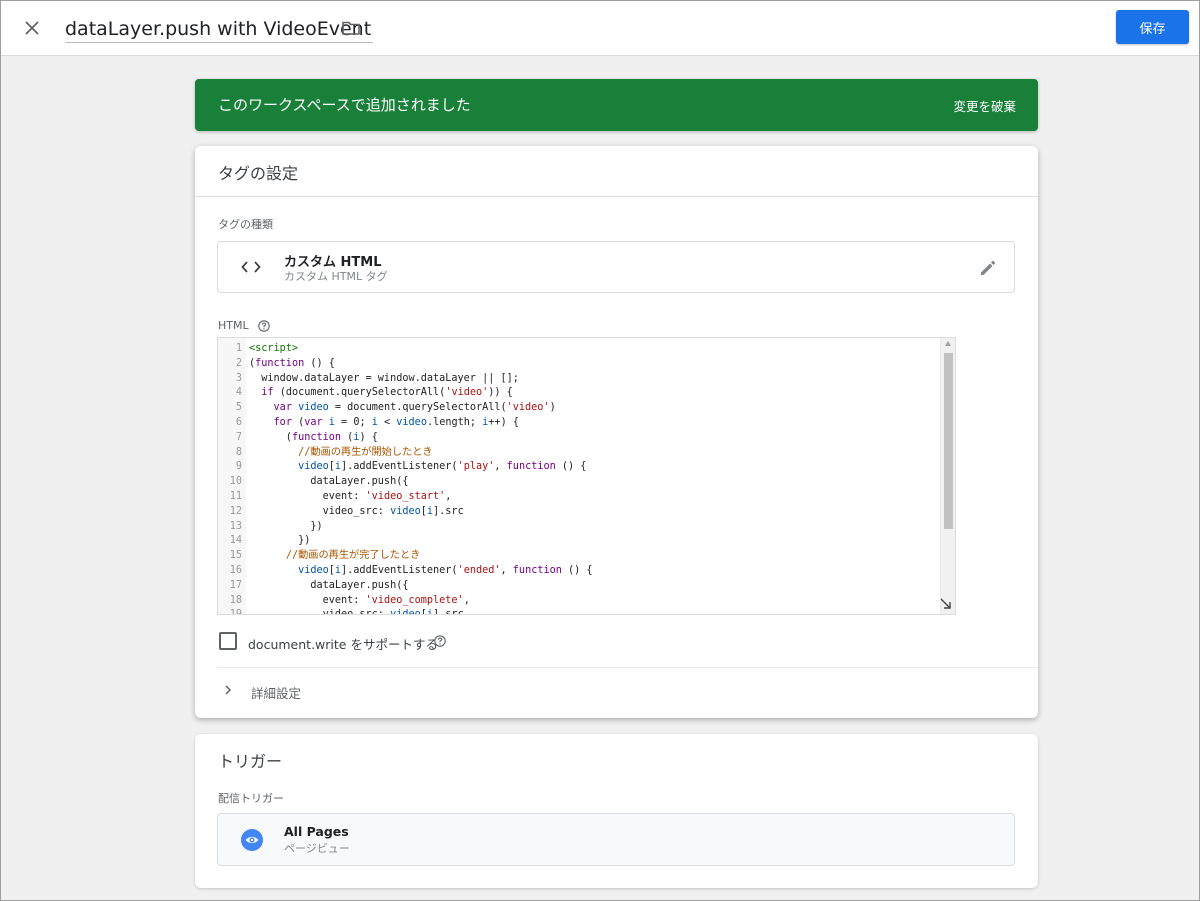 The width and height of the screenshot is (1200, 901). What do you see at coordinates (414, 600) in the screenshot?
I see `code-token: 'video_complete'` at bounding box center [414, 600].